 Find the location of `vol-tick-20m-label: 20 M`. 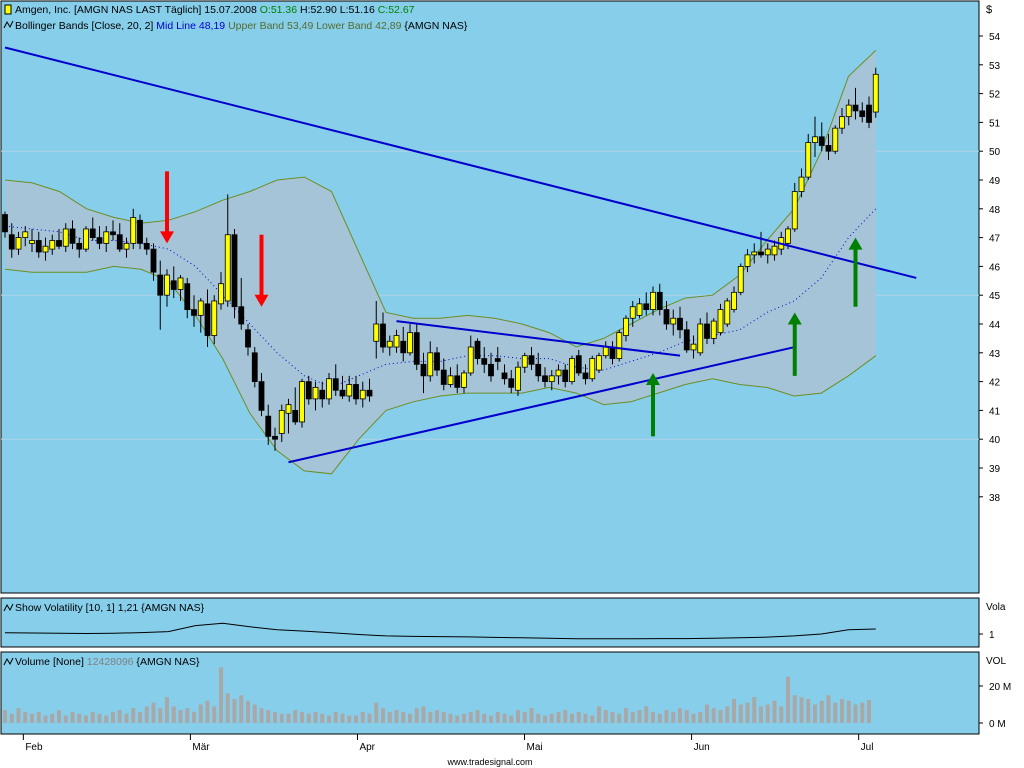

vol-tick-20m-label: 20 M is located at coordinates (1000, 687).